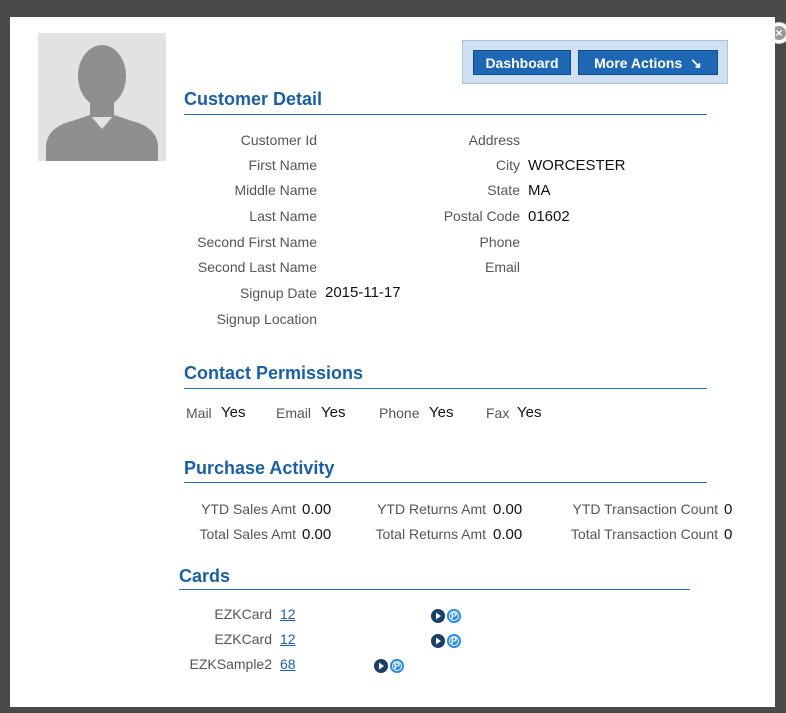  What do you see at coordinates (274, 373) in the screenshot?
I see `section-title-contact-permissions: Contact Permissions` at bounding box center [274, 373].